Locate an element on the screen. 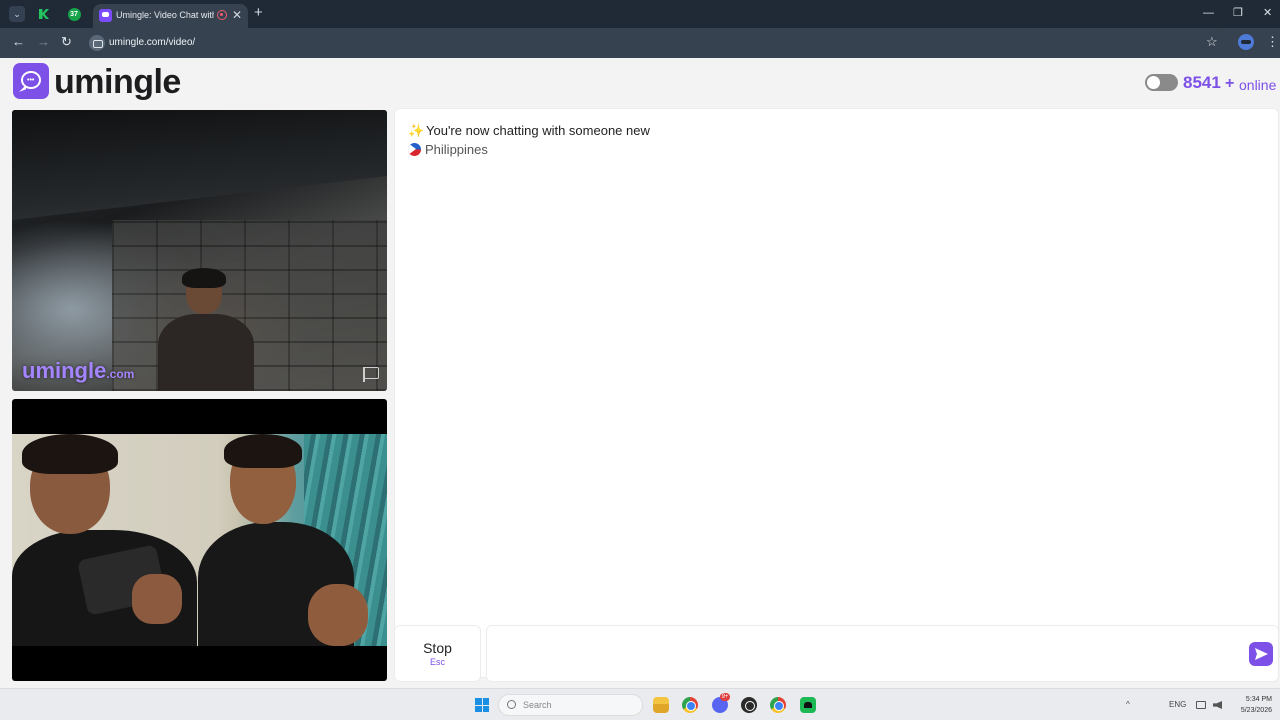 The height and width of the screenshot is (720, 1280). clock-time: 5:34 PM is located at coordinates (1258, 699).